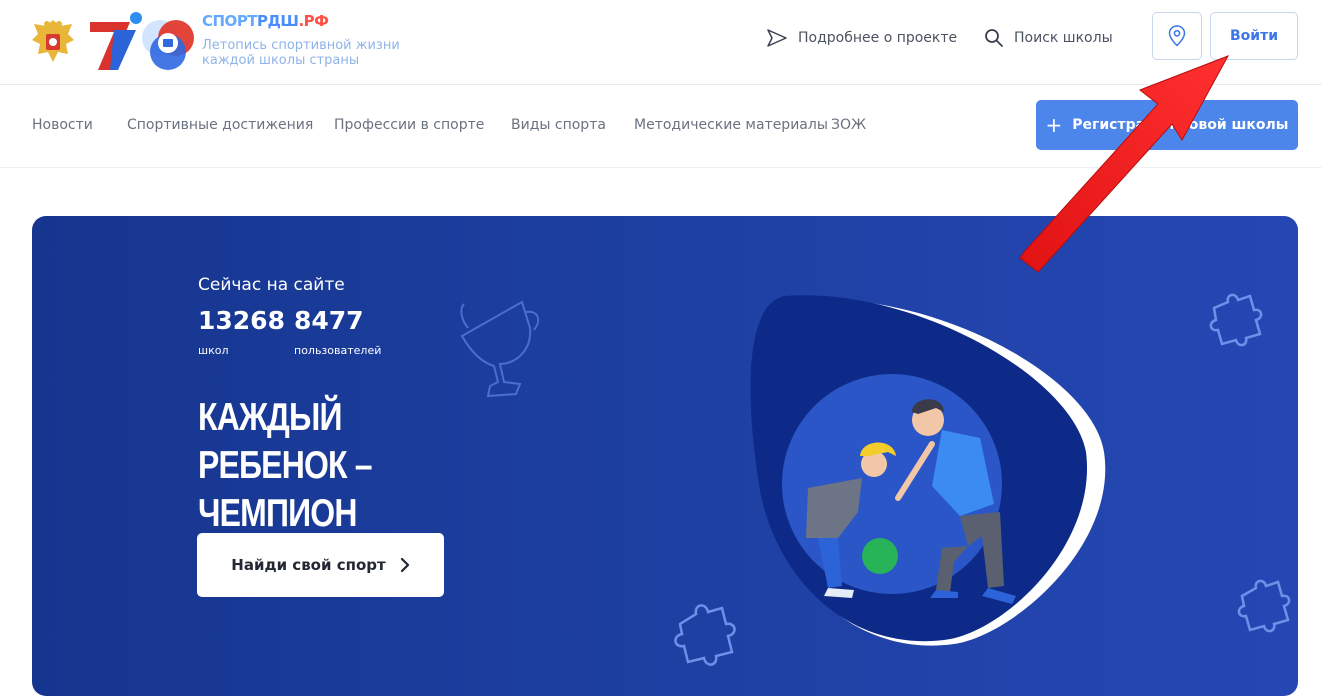 The width and height of the screenshot is (1322, 696). What do you see at coordinates (1254, 36) in the screenshot?
I see `login-button: Войти` at bounding box center [1254, 36].